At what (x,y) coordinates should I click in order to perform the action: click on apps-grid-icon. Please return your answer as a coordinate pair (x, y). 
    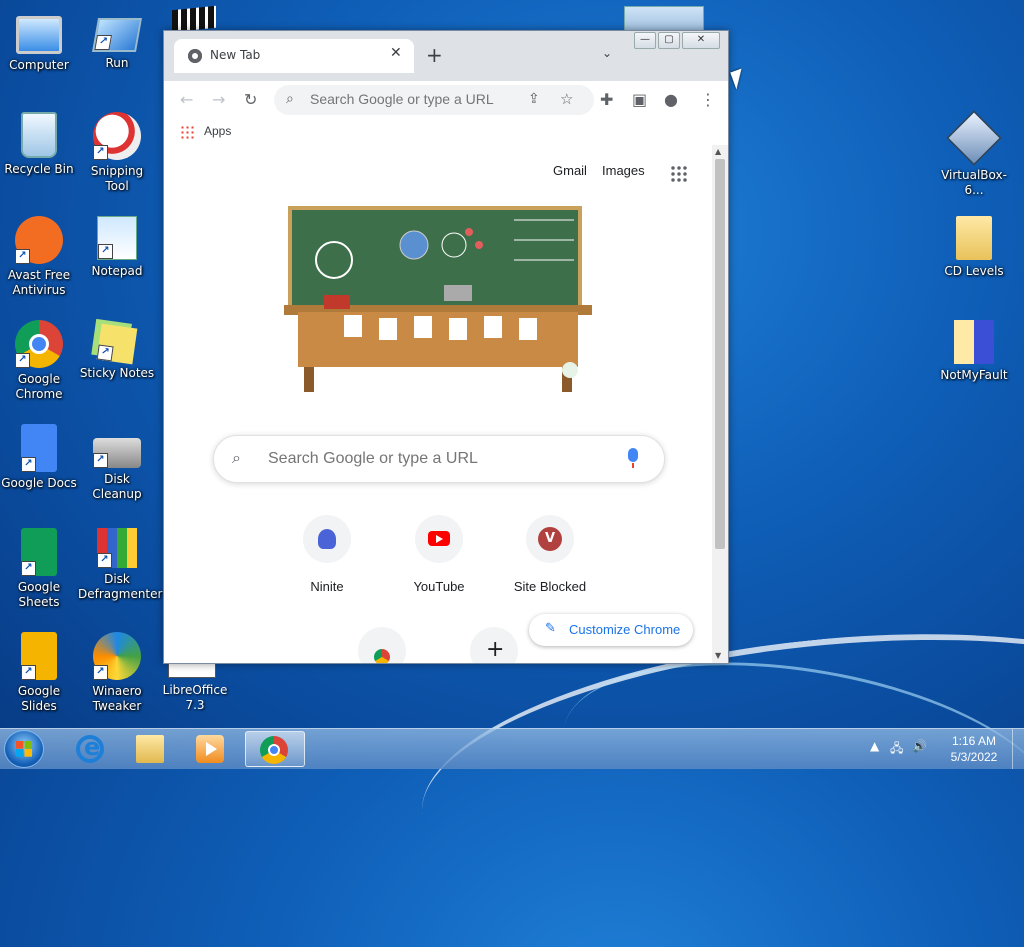
    Looking at the image, I should click on (187, 132).